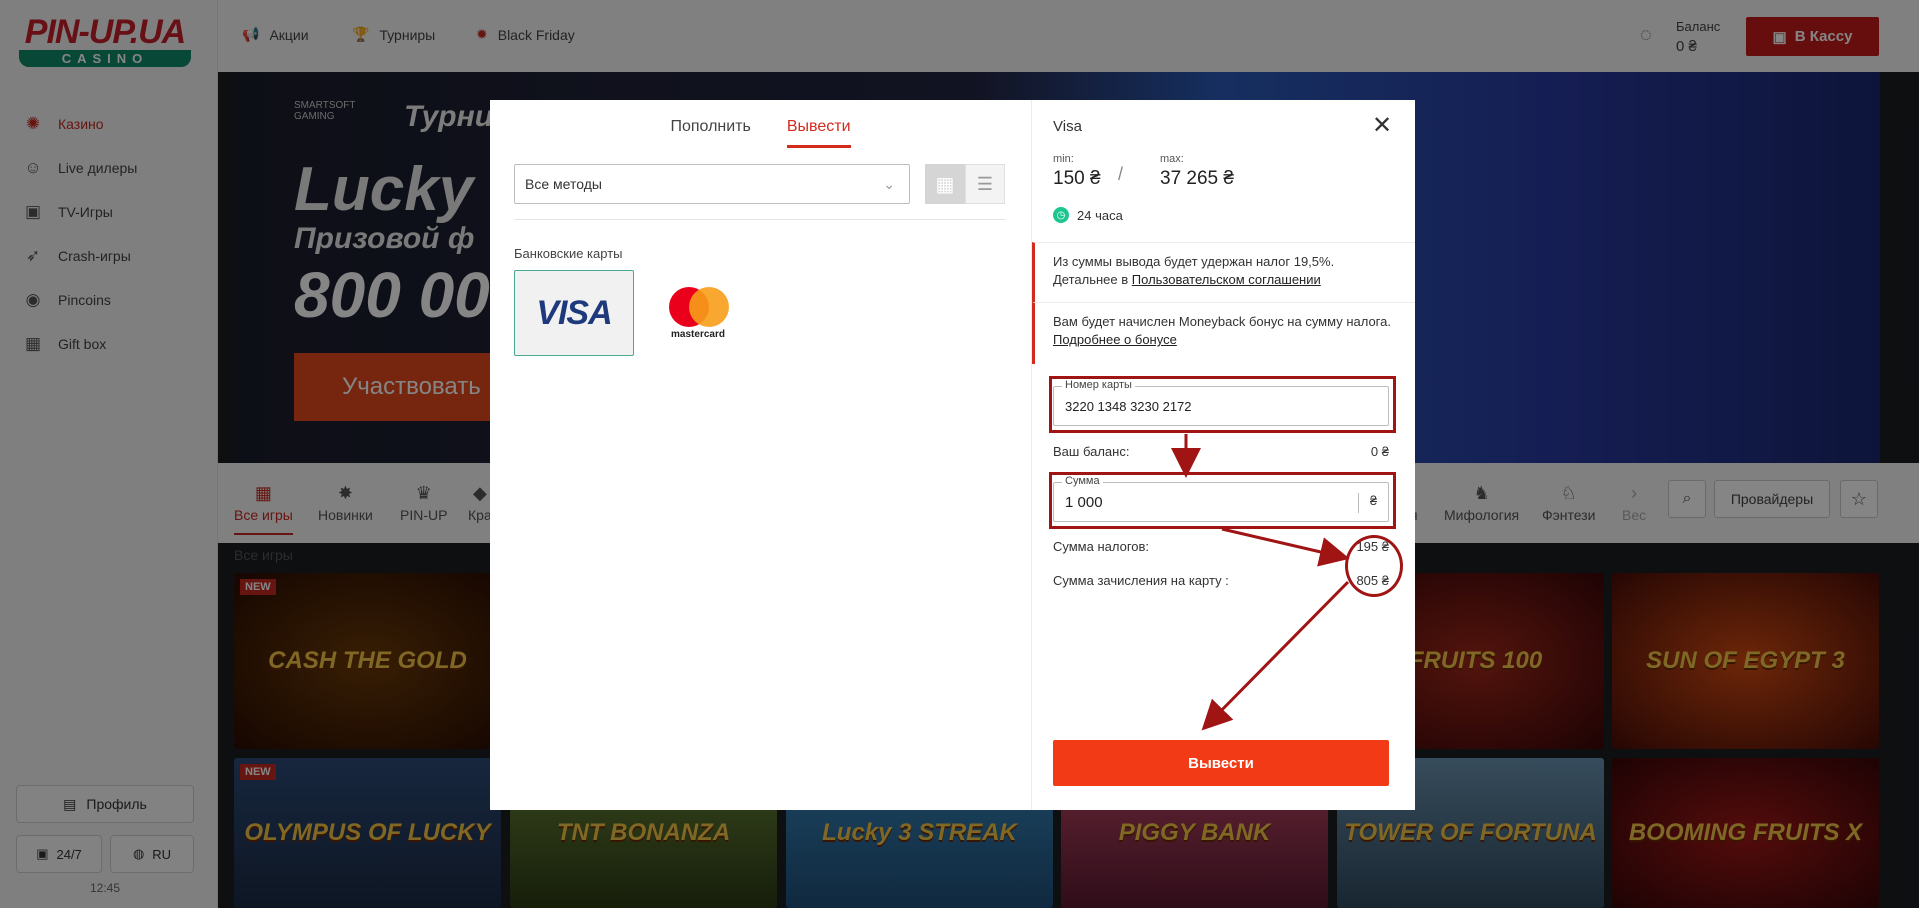 This screenshot has width=1919, height=908. I want to click on visa-card-option: VISA, so click(574, 313).